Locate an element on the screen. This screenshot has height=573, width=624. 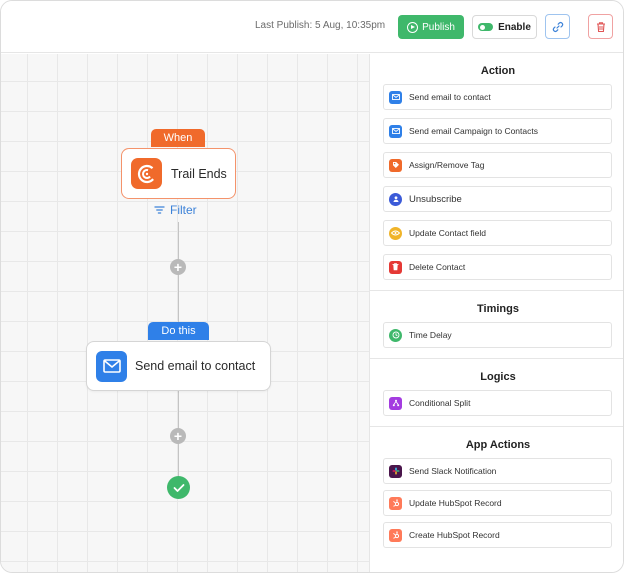
enable-toggle-button: Enable is located at coordinates (504, 27).